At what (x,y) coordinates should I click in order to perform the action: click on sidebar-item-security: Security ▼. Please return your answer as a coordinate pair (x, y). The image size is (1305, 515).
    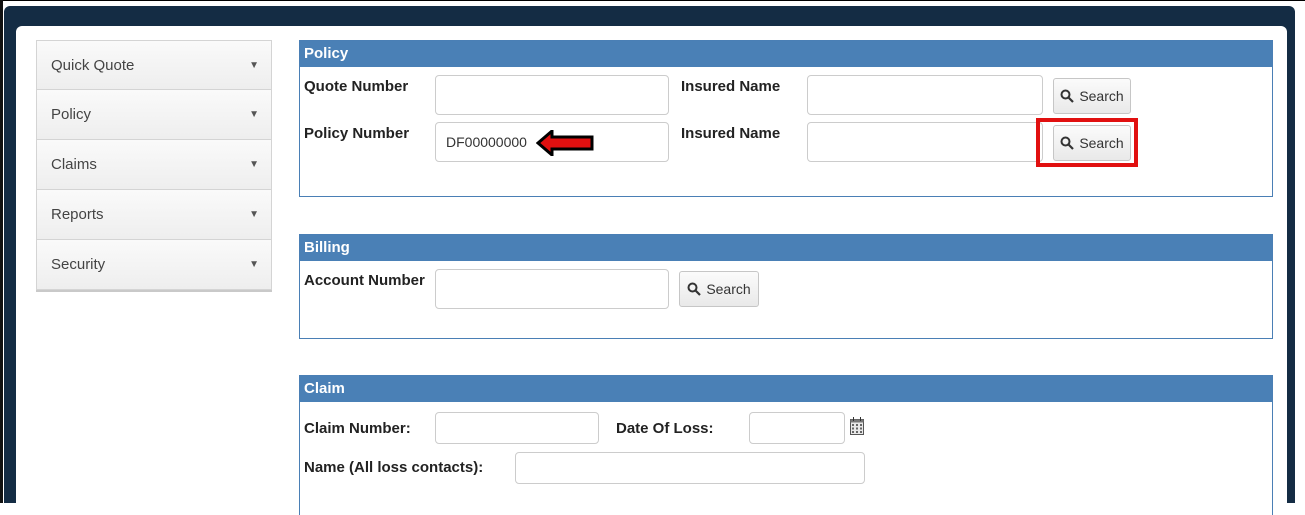
    Looking at the image, I should click on (154, 265).